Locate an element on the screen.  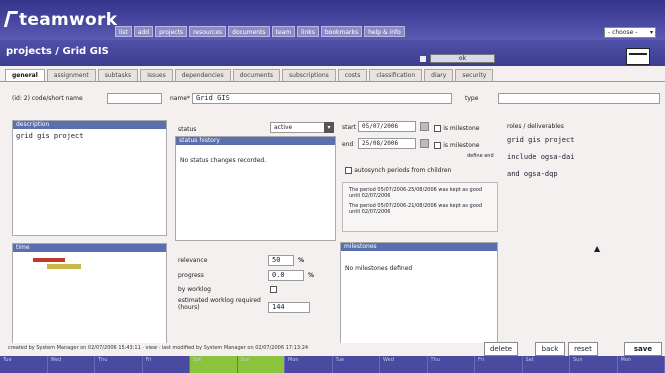
progress-label: progress is located at coordinates (191, 275).